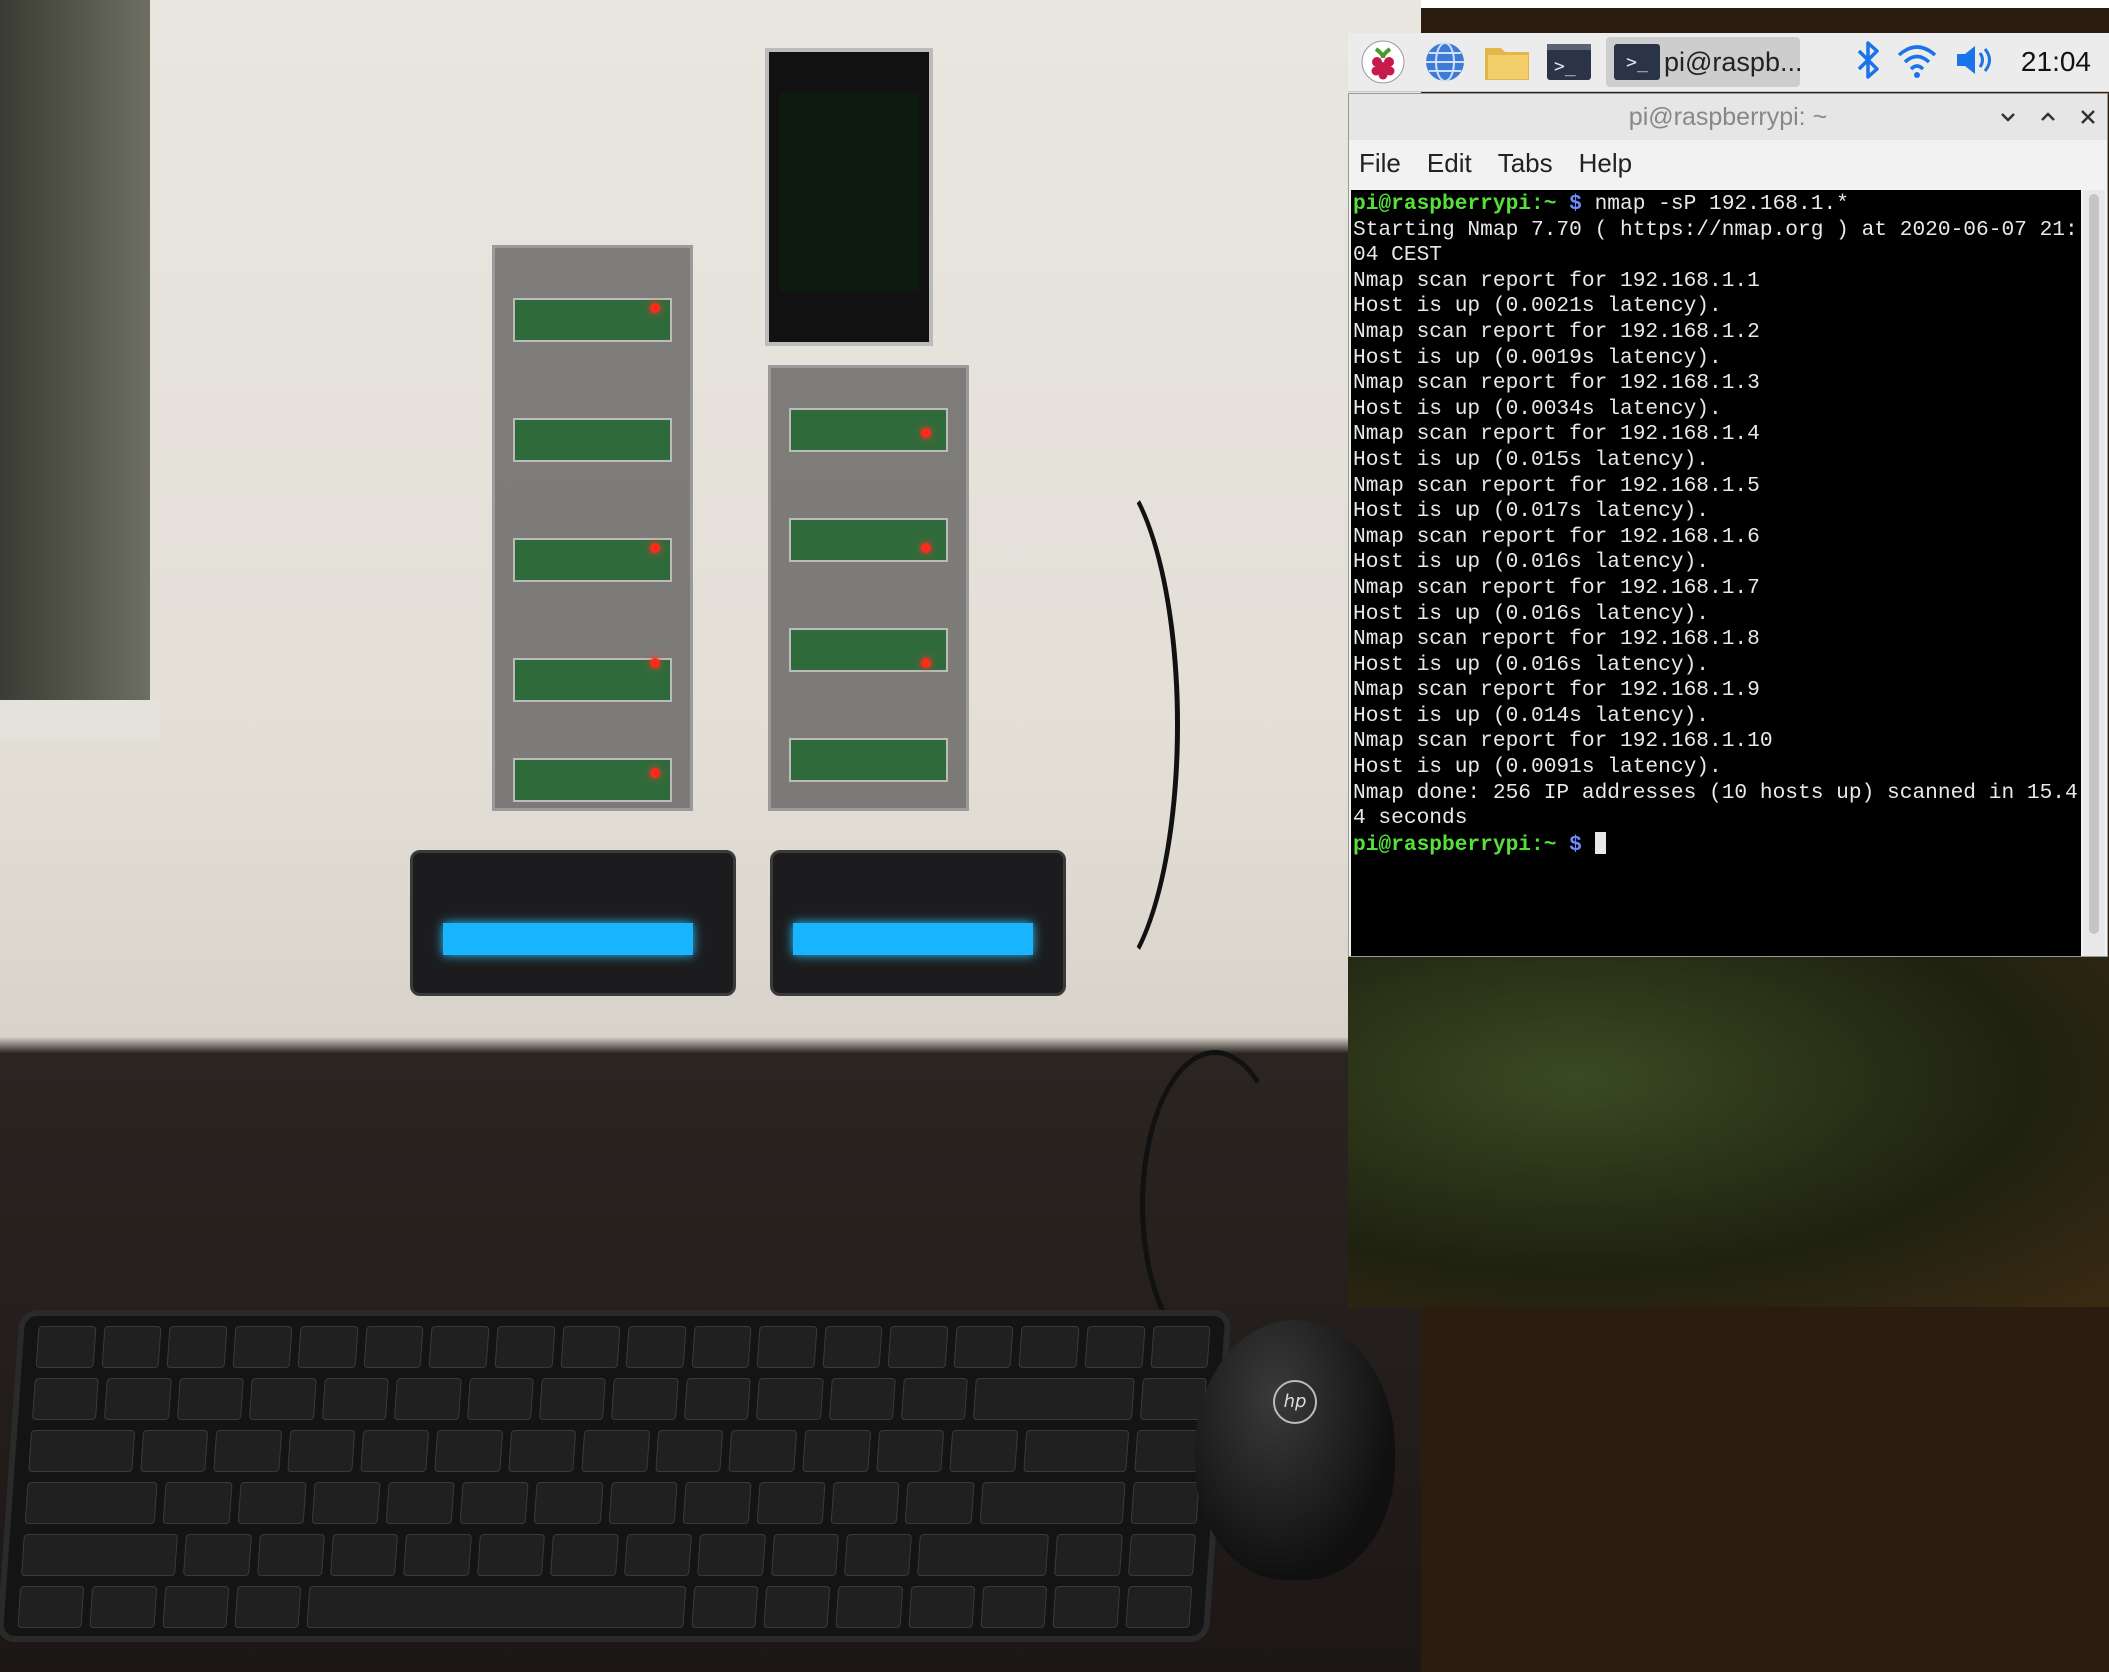 Image resolution: width=2109 pixels, height=1672 pixels. What do you see at coordinates (1728, 1131) in the screenshot?
I see `desktop-wallpaper` at bounding box center [1728, 1131].